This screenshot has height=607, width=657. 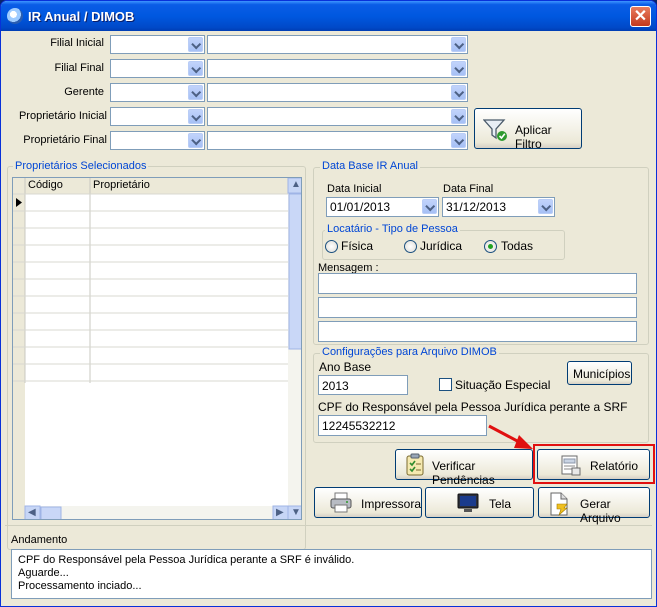 I want to click on data-final-picker: 31/12/2013, so click(x=498, y=207).